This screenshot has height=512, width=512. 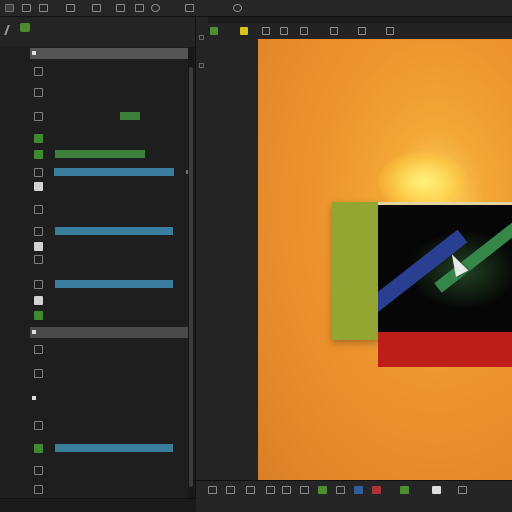 What do you see at coordinates (189, 8) in the screenshot?
I see `chain-icon` at bounding box center [189, 8].